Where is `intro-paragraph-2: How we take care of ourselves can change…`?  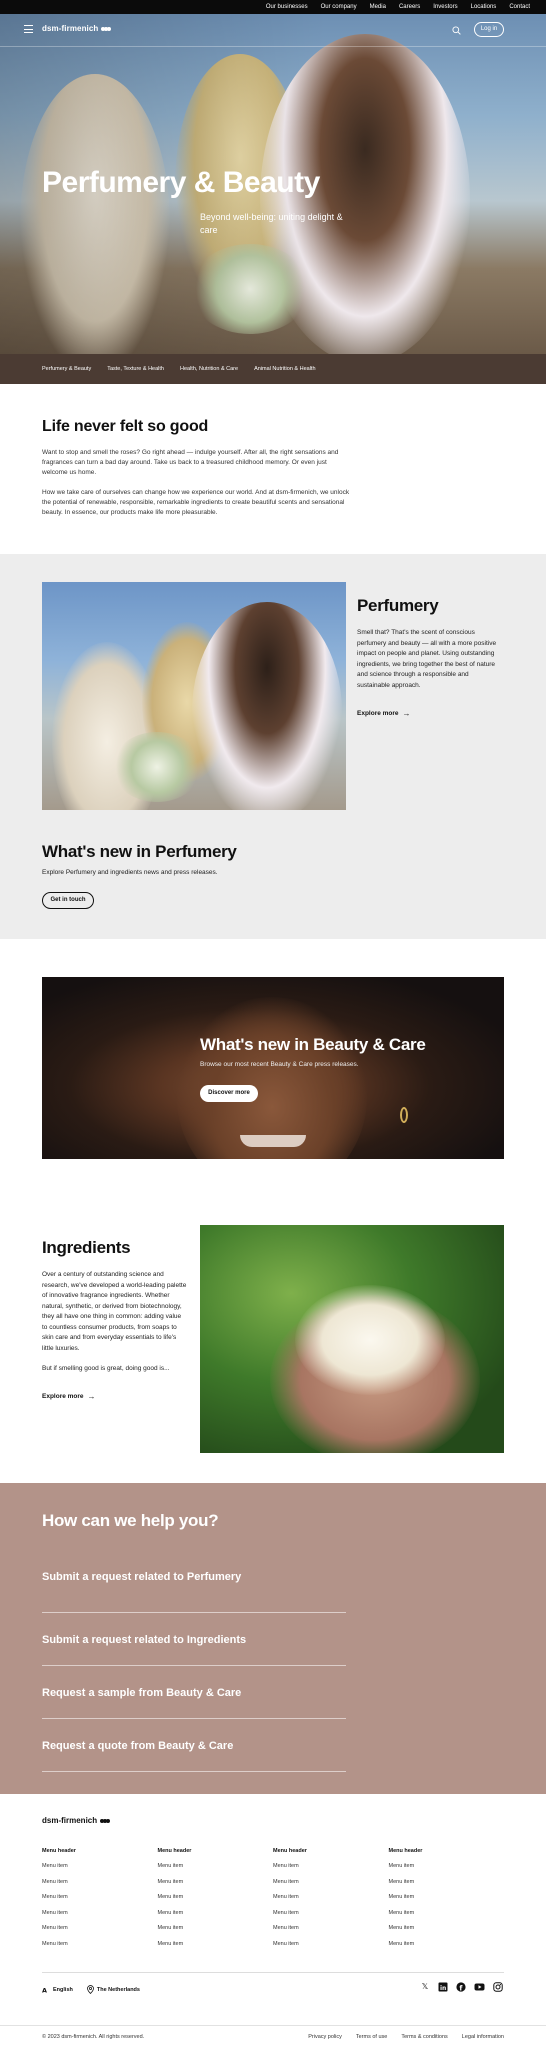 intro-paragraph-2: How we take care of ourselves can change… is located at coordinates (196, 502).